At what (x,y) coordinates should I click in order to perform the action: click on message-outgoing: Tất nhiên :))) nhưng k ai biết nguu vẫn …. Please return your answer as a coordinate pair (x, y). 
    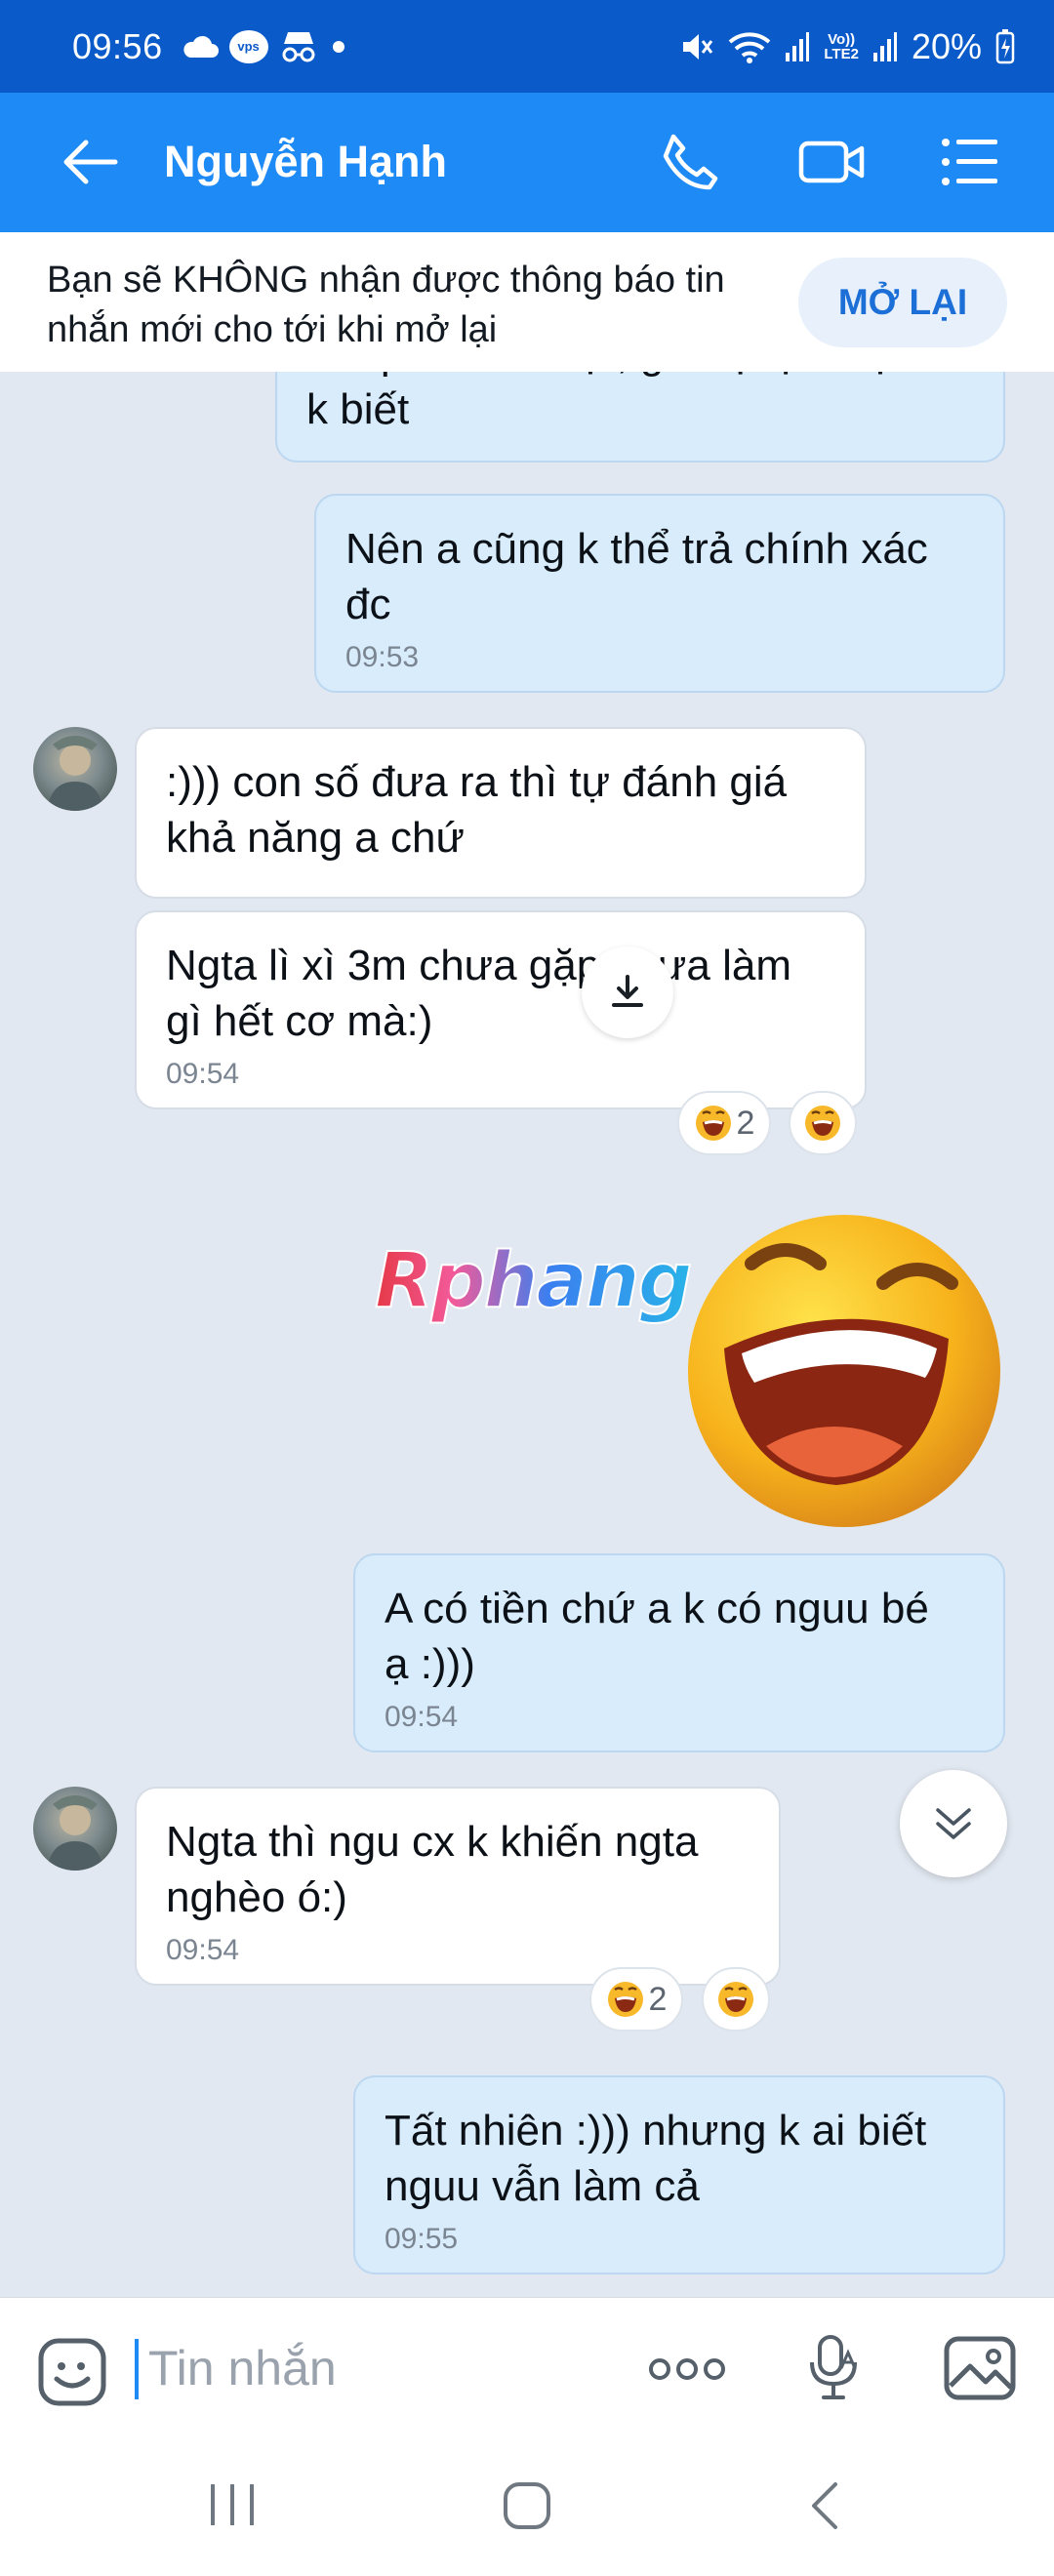
    Looking at the image, I should click on (679, 2174).